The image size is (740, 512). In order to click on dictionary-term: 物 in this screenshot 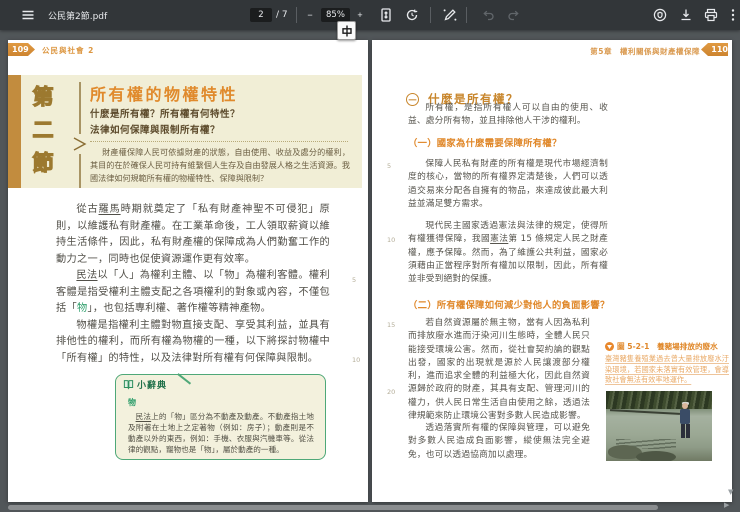, I will do `click(132, 402)`.